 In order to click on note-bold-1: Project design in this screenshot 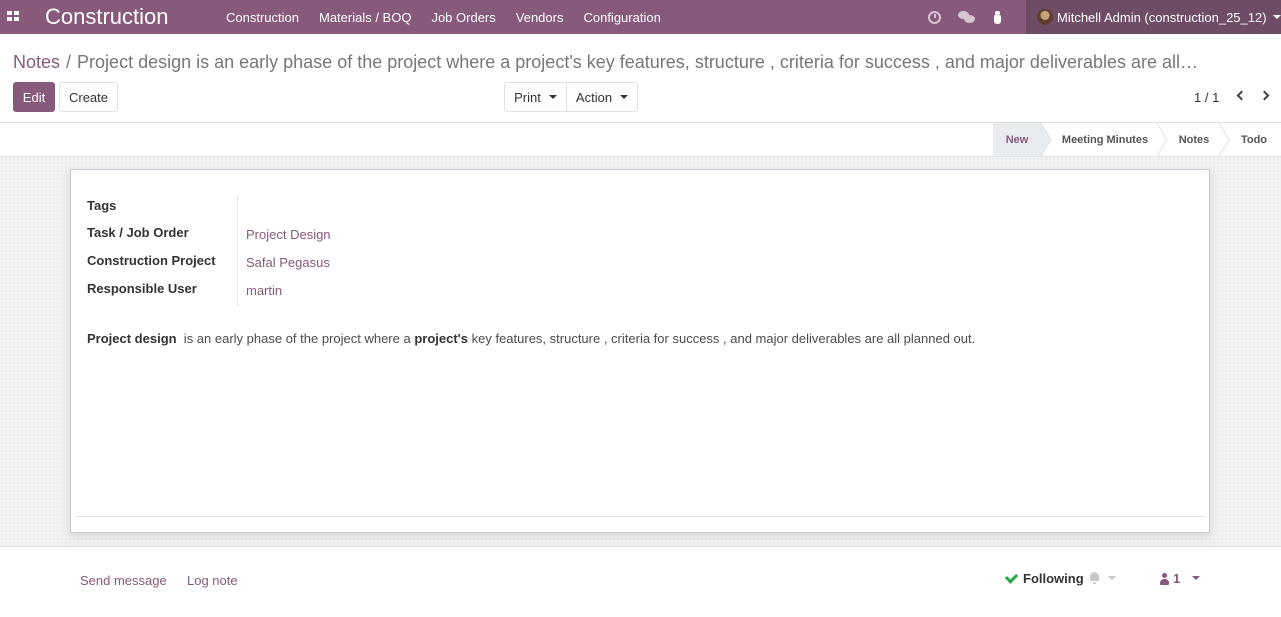, I will do `click(132, 338)`.